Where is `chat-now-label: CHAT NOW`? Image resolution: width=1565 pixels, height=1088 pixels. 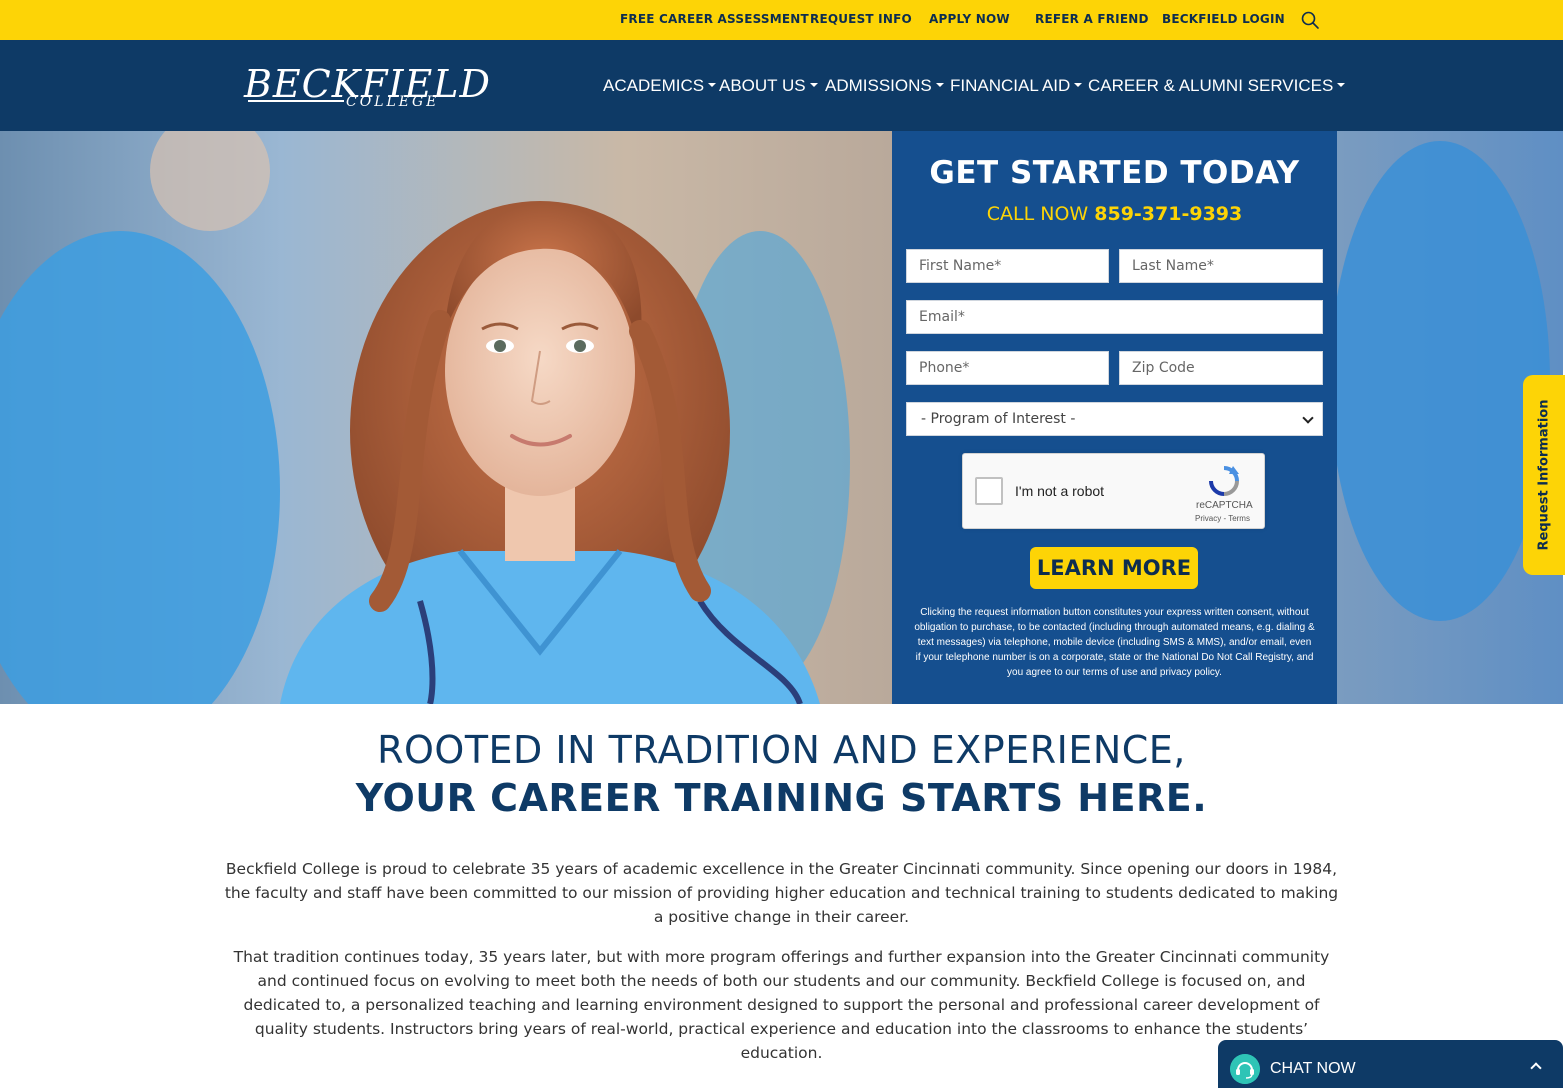
chat-now-label: CHAT NOW is located at coordinates (1313, 1068).